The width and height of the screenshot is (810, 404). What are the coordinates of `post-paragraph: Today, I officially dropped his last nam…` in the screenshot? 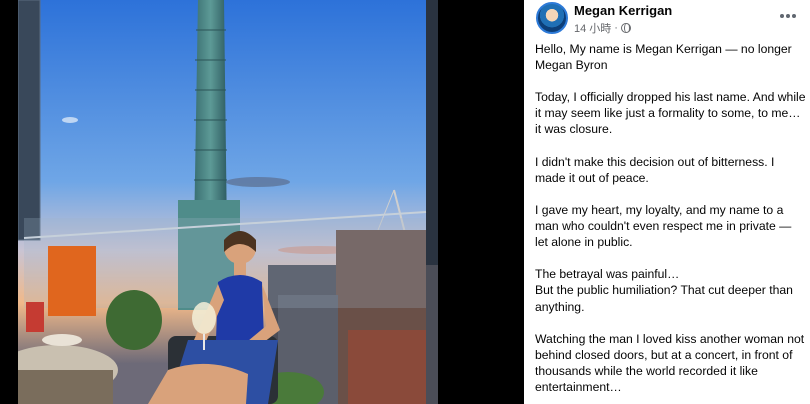 It's located at (670, 113).